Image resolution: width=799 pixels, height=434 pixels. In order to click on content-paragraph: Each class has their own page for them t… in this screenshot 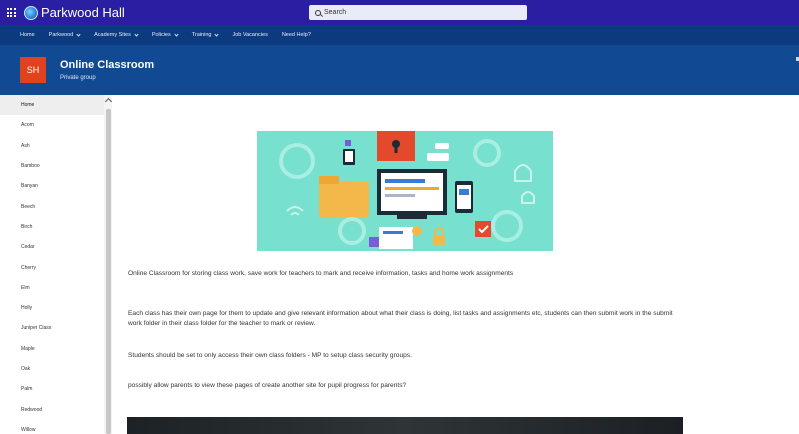, I will do `click(400, 318)`.